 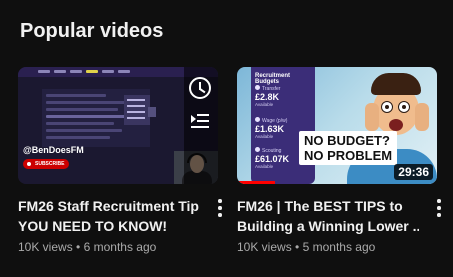 What do you see at coordinates (272, 158) in the screenshot?
I see `budget-item: Scouting £61.07K Available` at bounding box center [272, 158].